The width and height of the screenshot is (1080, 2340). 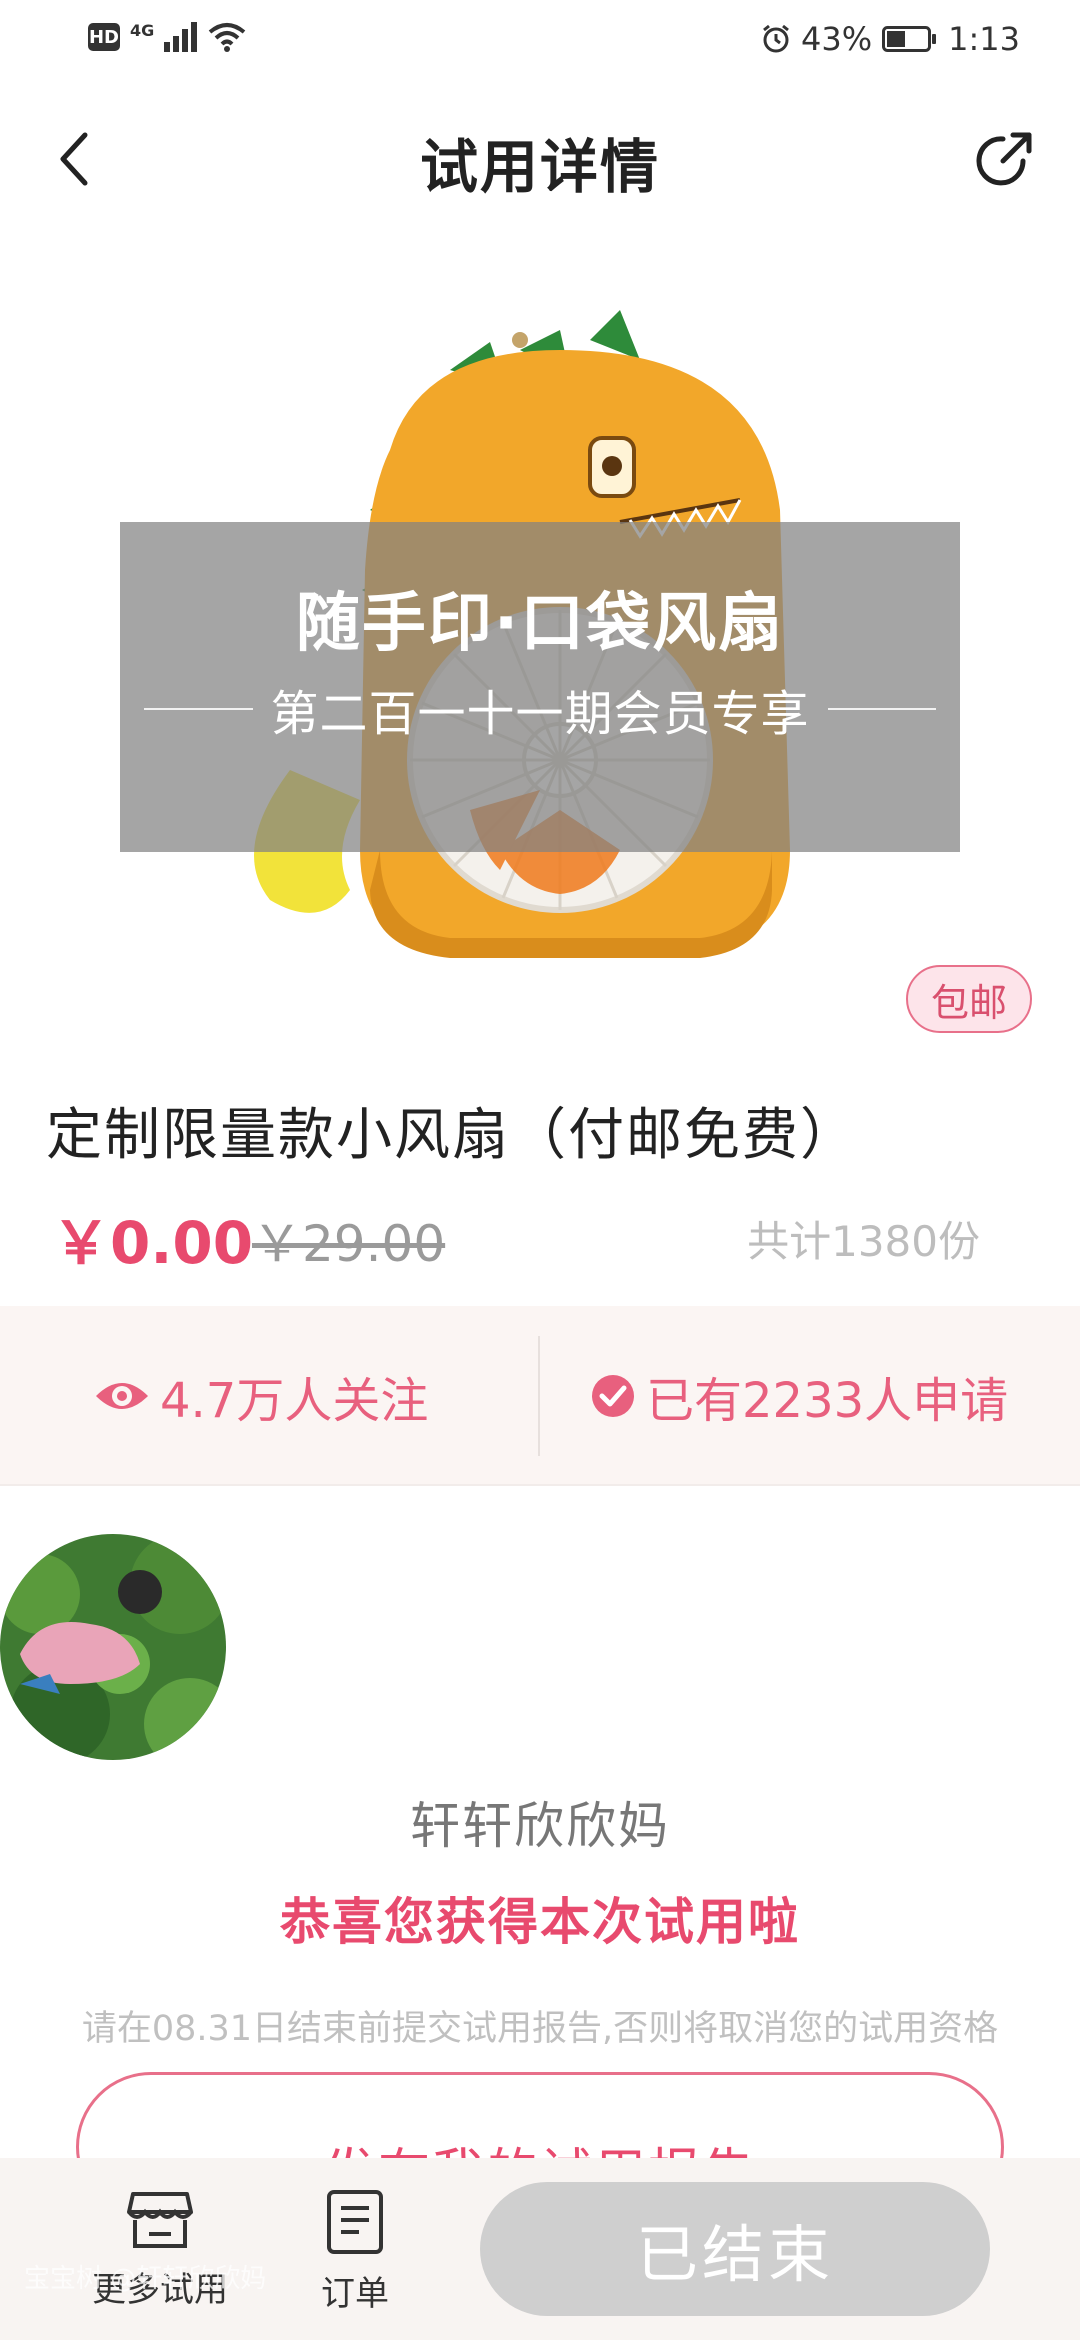 What do you see at coordinates (540, 714) in the screenshot?
I see `promo-subtitle: 第二百一十一期会员专享` at bounding box center [540, 714].